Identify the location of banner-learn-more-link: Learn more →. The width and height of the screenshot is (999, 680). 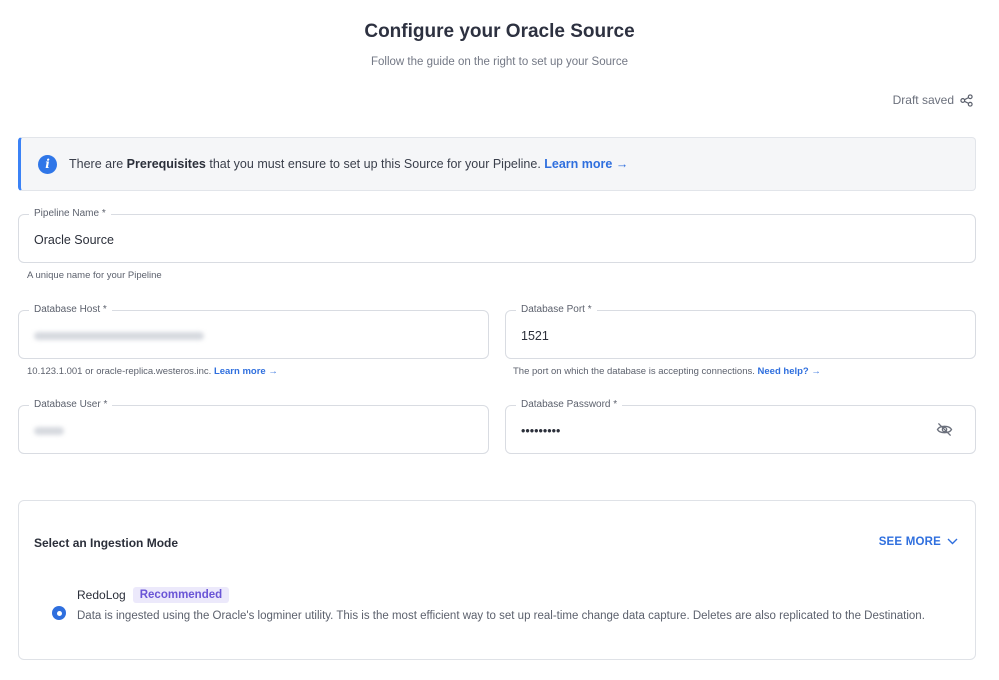
(586, 164).